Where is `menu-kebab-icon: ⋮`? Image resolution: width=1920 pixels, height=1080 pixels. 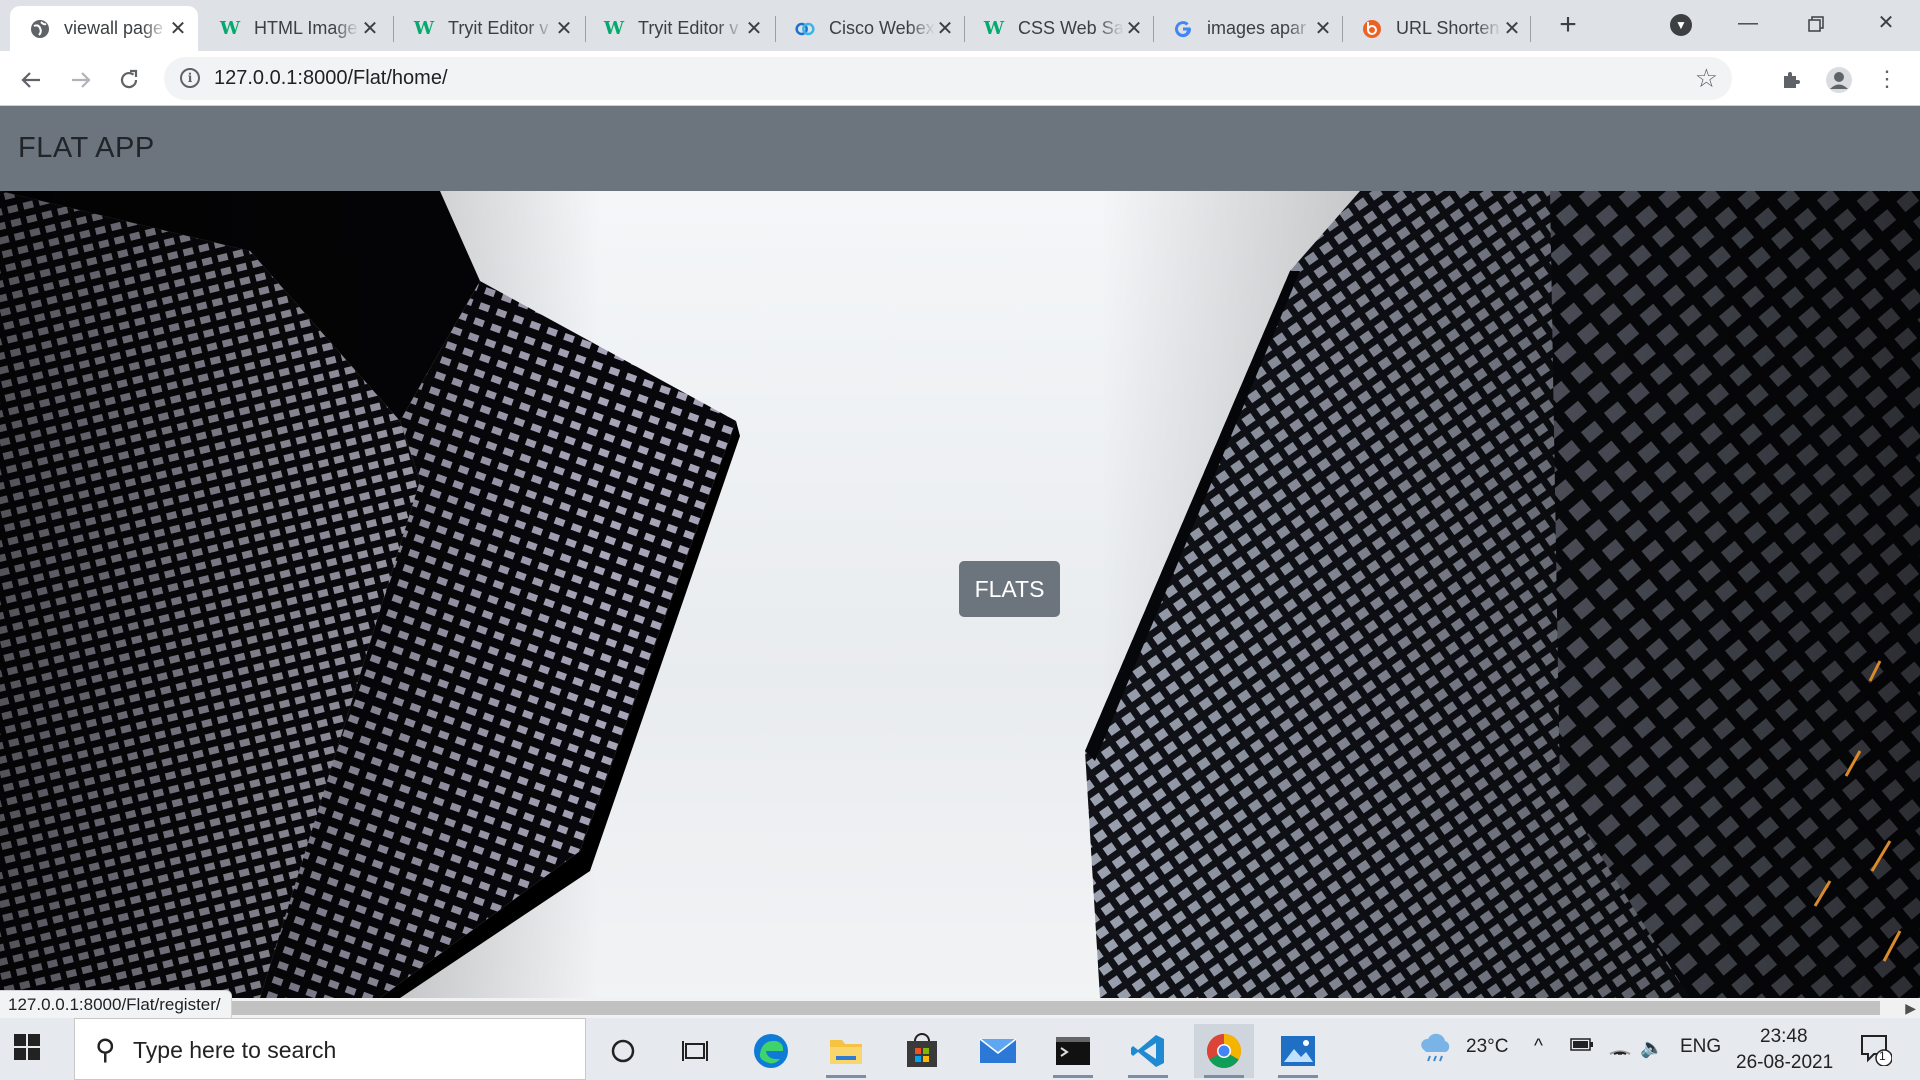 menu-kebab-icon: ⋮ is located at coordinates (1887, 79).